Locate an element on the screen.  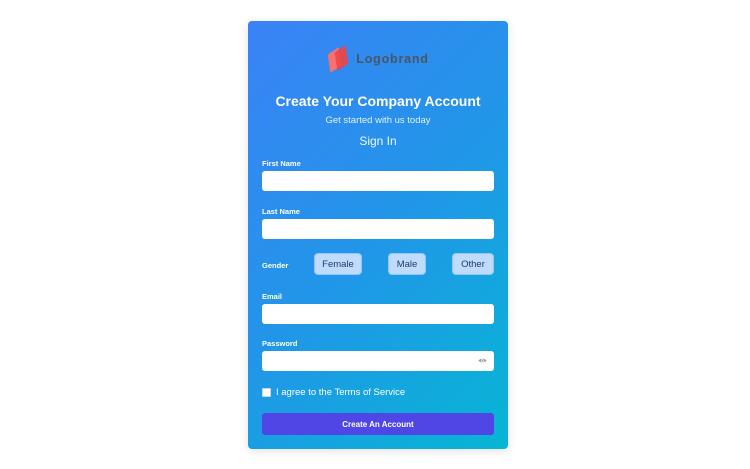
password-field is located at coordinates (378, 361).